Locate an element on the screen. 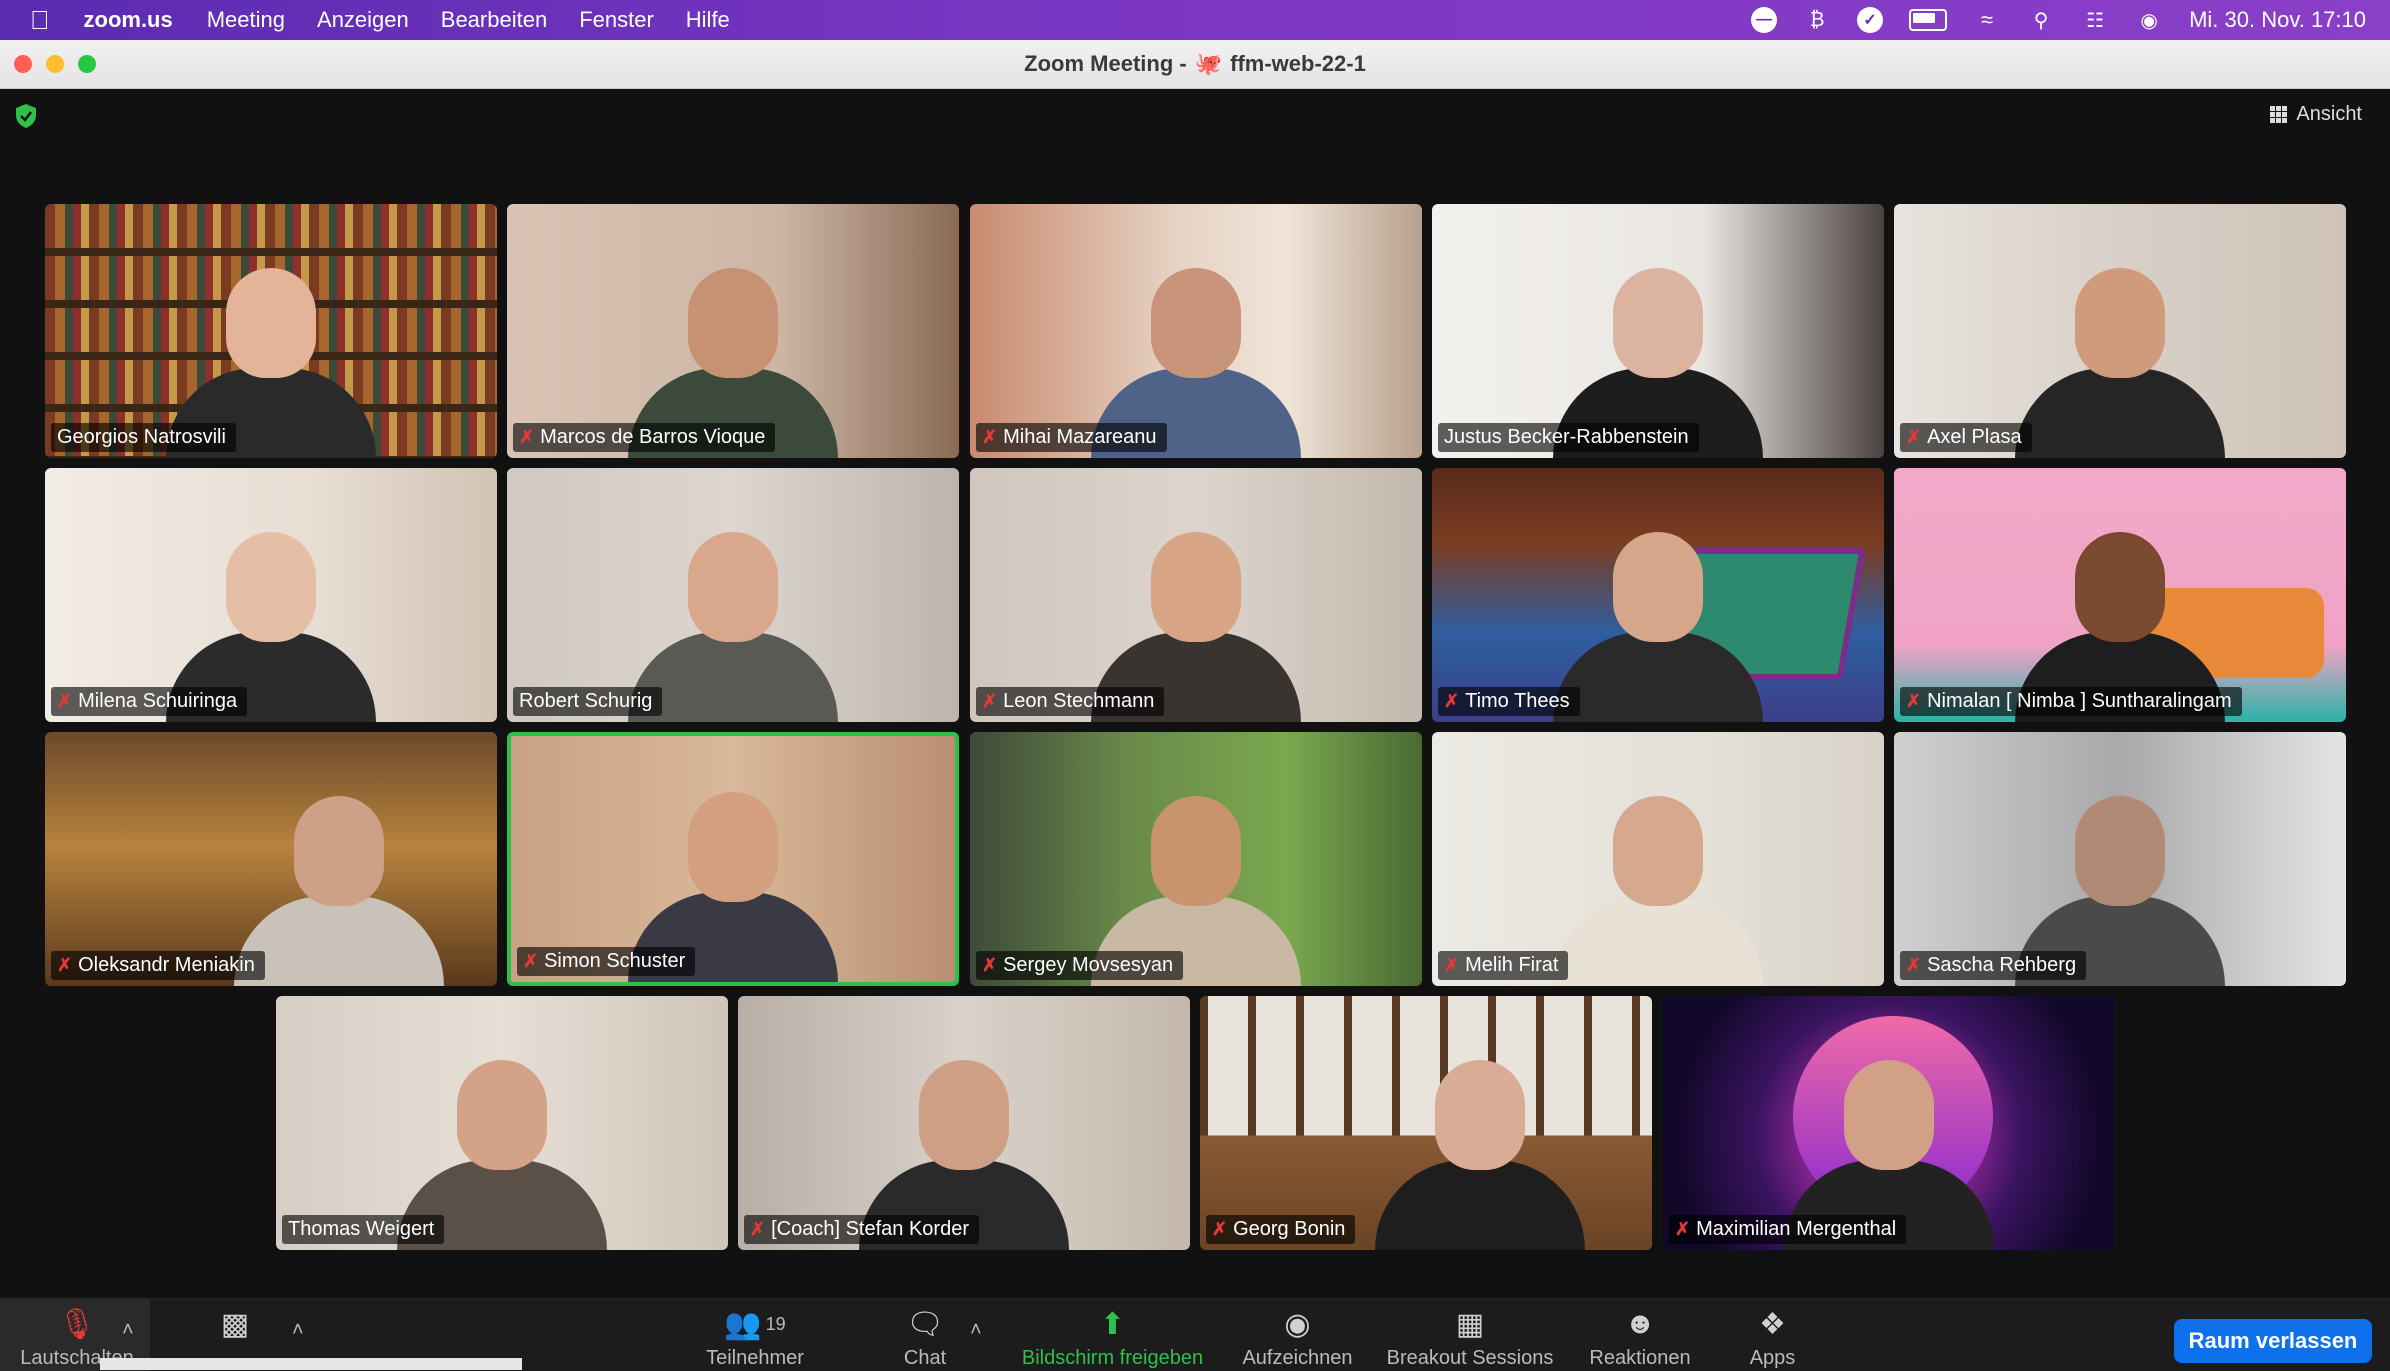 Image resolution: width=2390 pixels, height=1371 pixels. participant-name-tag: ✗ Sascha Rehberg is located at coordinates (1993, 965).